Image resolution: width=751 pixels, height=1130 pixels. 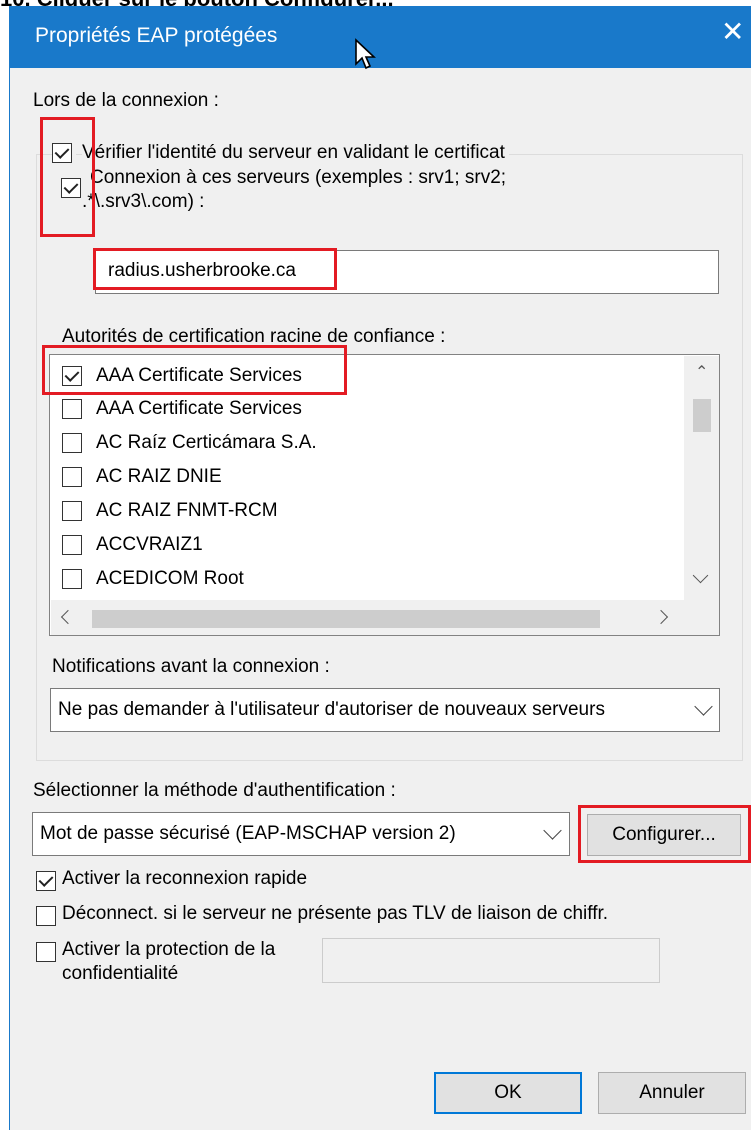 What do you see at coordinates (199, 408) in the screenshot?
I see `ca-item-label: AAA Certificate Services` at bounding box center [199, 408].